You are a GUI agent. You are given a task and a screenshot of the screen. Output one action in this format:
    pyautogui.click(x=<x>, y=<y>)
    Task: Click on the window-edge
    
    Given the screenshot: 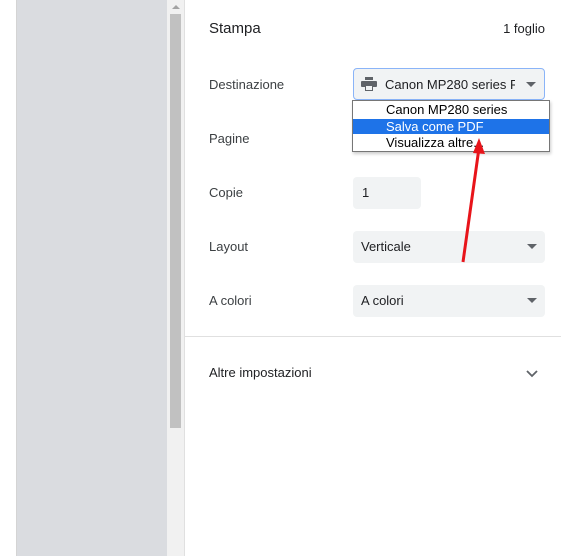 What is the action you would take?
    pyautogui.click(x=8, y=278)
    